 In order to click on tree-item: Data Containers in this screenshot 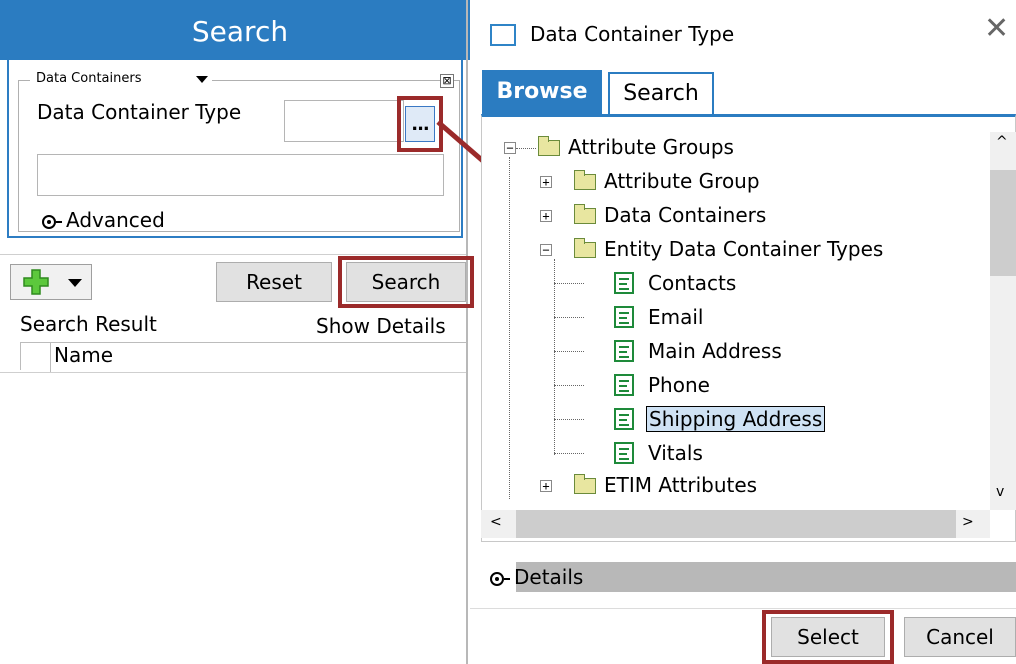, I will do `click(685, 215)`.